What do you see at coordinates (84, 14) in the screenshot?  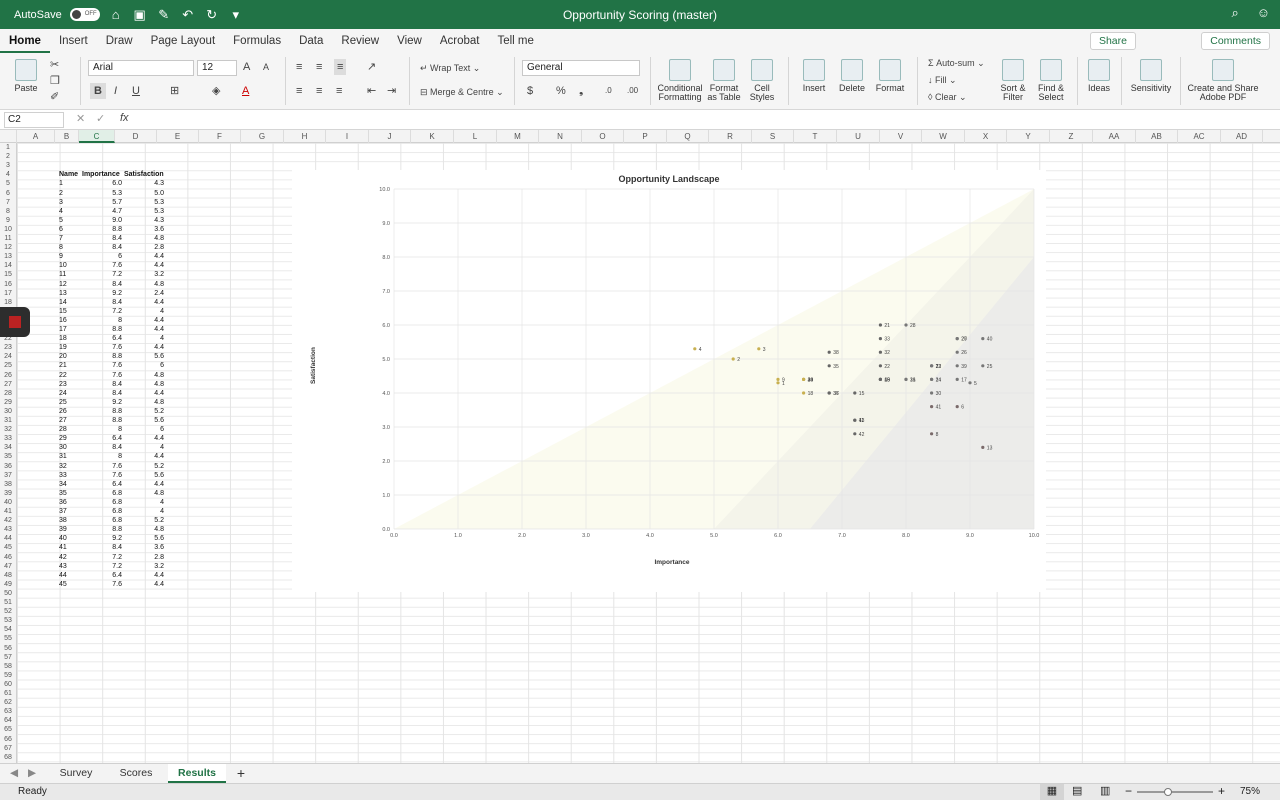 I see `autosave-toggle: OFF` at bounding box center [84, 14].